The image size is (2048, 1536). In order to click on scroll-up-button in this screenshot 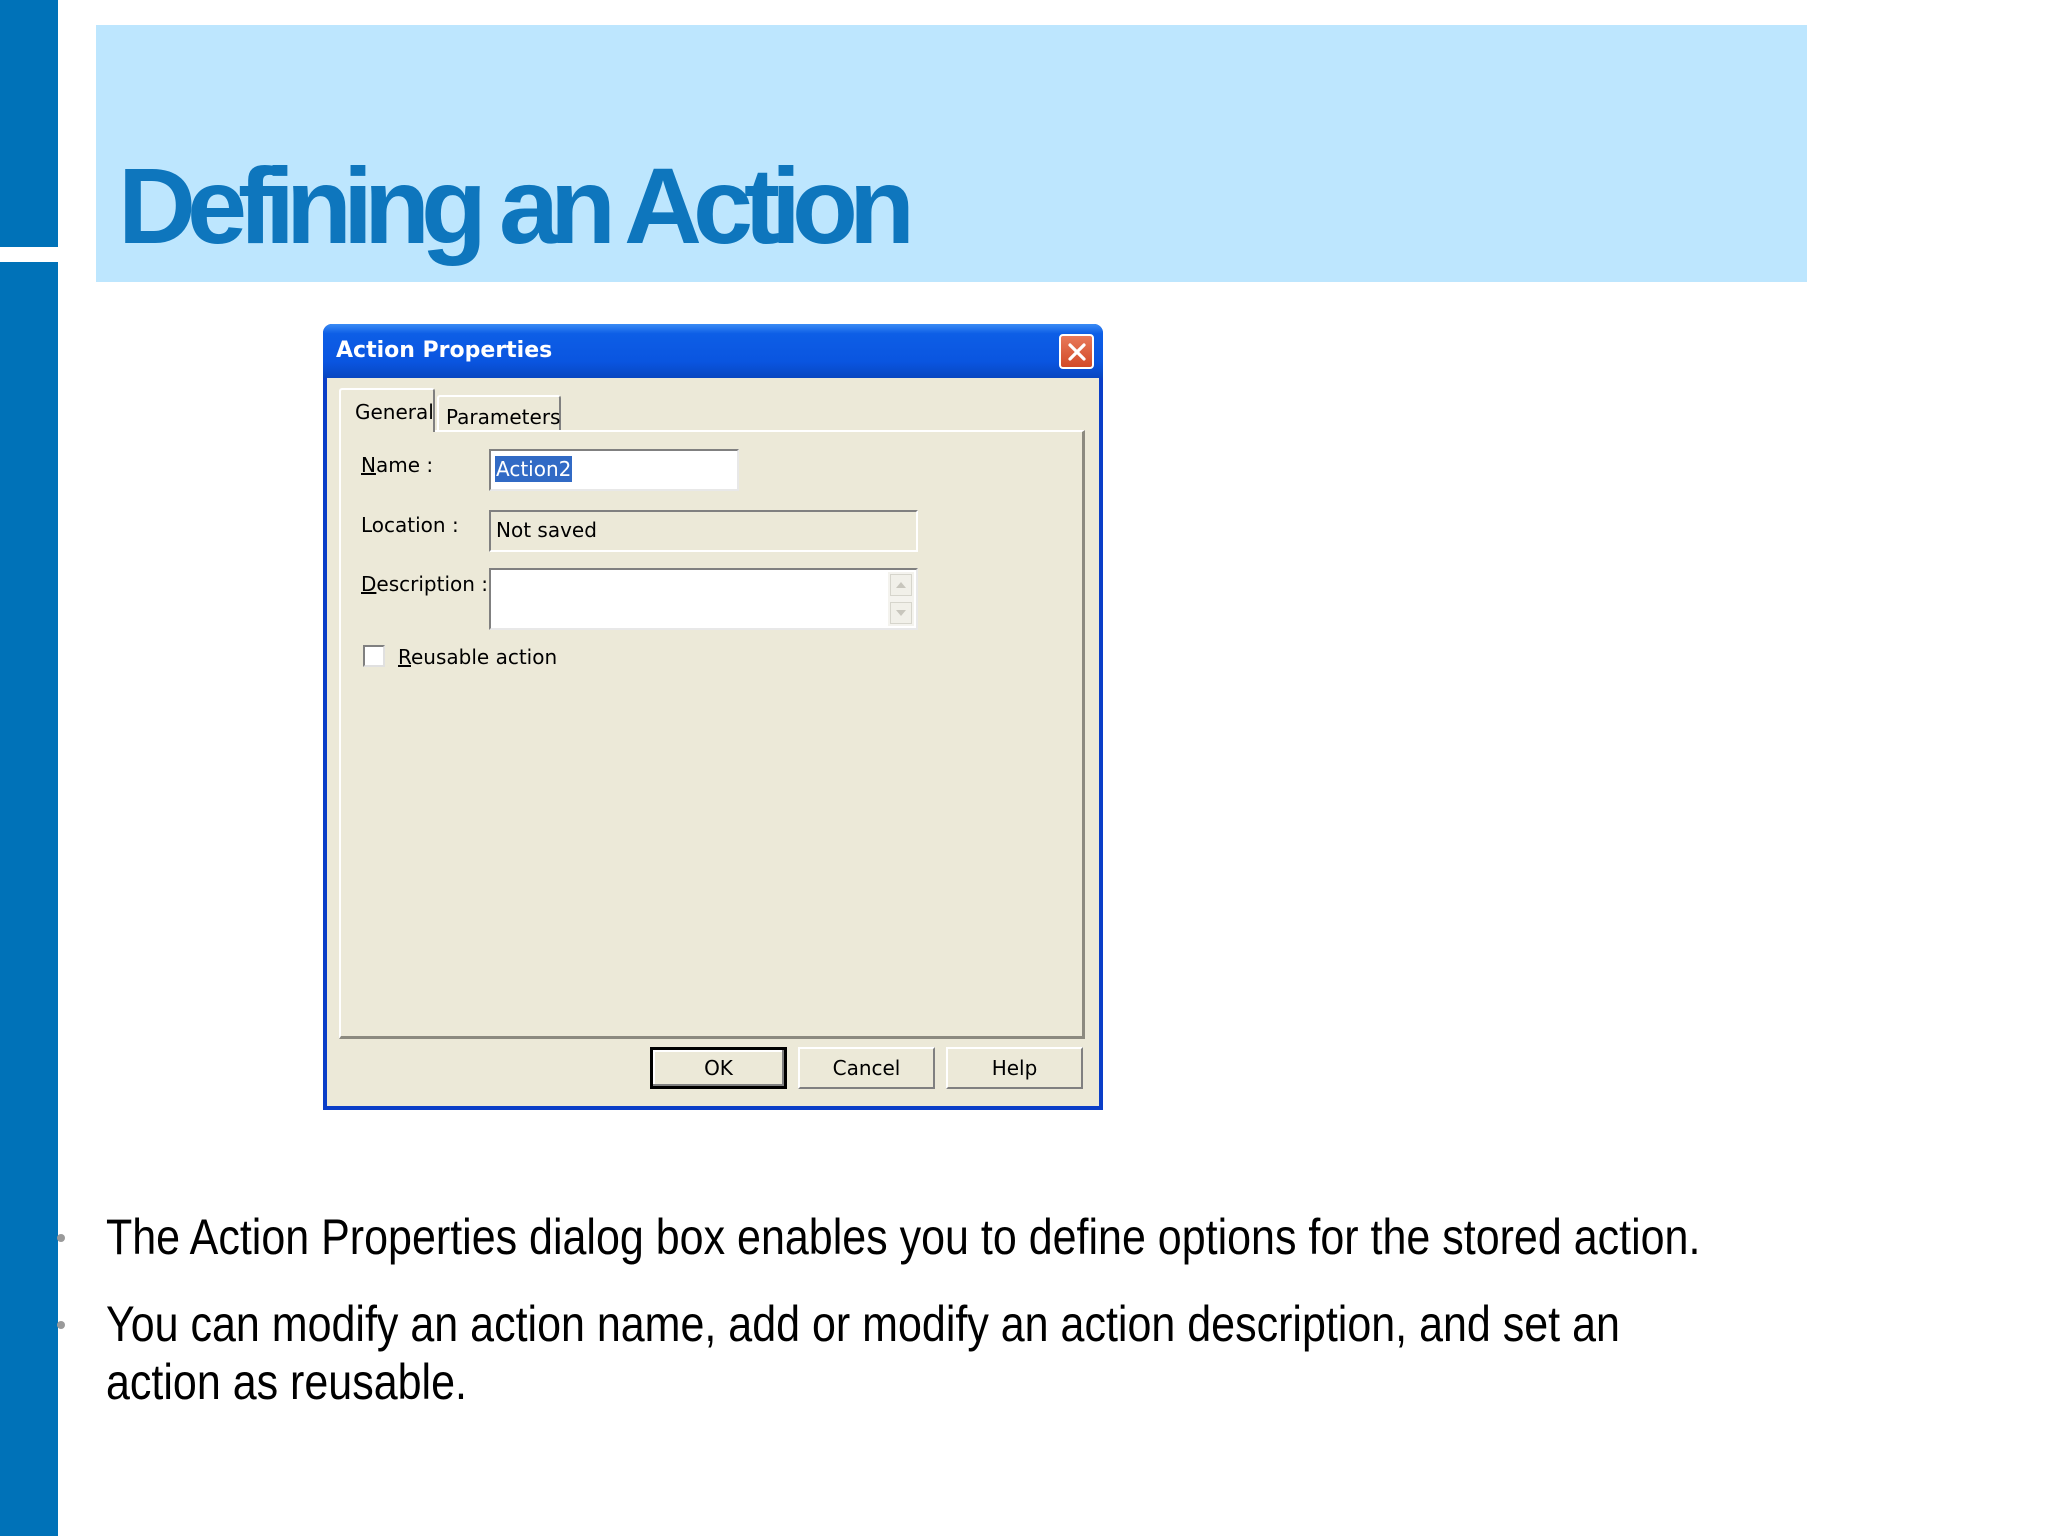, I will do `click(901, 585)`.